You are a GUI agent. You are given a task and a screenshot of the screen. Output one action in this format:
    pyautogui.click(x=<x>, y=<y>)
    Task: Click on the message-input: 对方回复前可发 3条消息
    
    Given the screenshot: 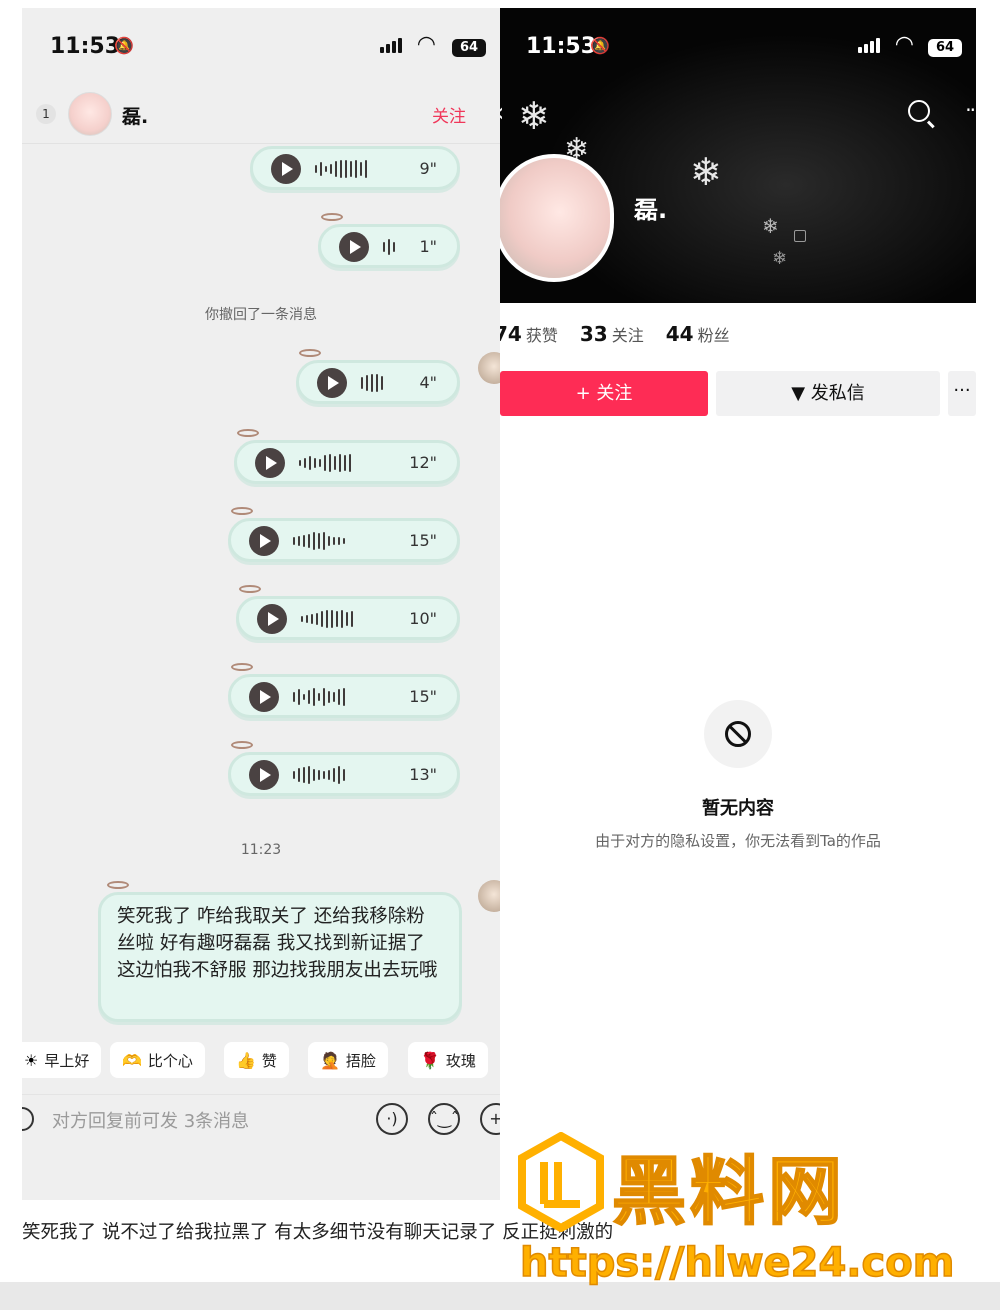 What is the action you would take?
    pyautogui.click(x=150, y=1120)
    